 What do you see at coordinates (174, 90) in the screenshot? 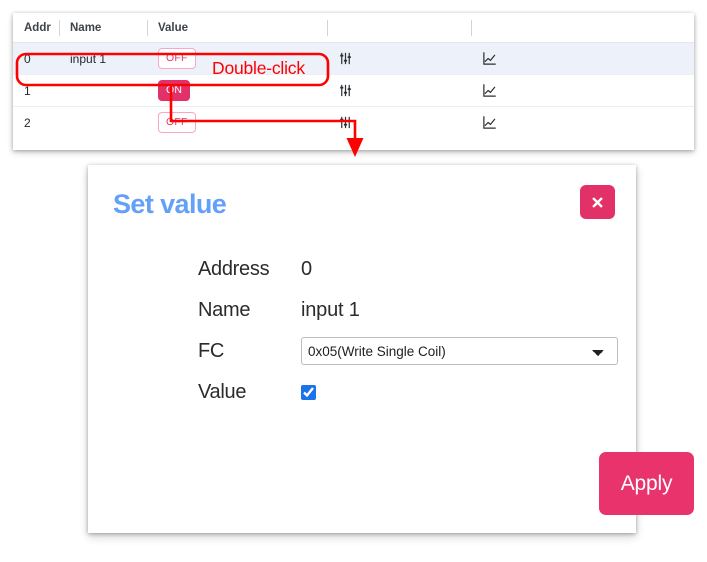
I see `status-badge: ON` at bounding box center [174, 90].